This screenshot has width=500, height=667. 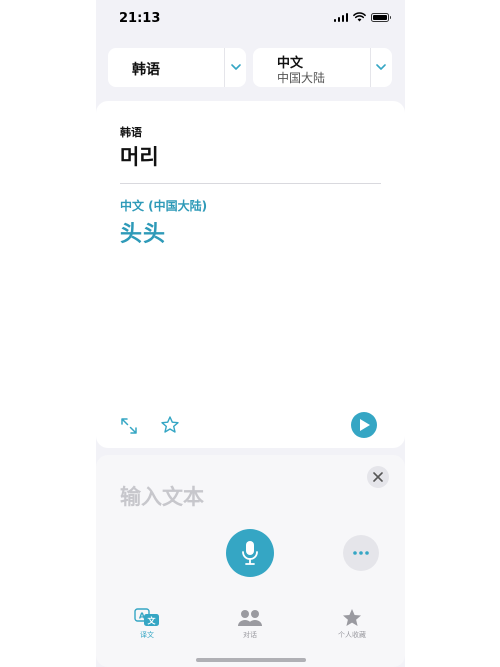 What do you see at coordinates (250, 635) in the screenshot?
I see `tab-label-conversation: 对话` at bounding box center [250, 635].